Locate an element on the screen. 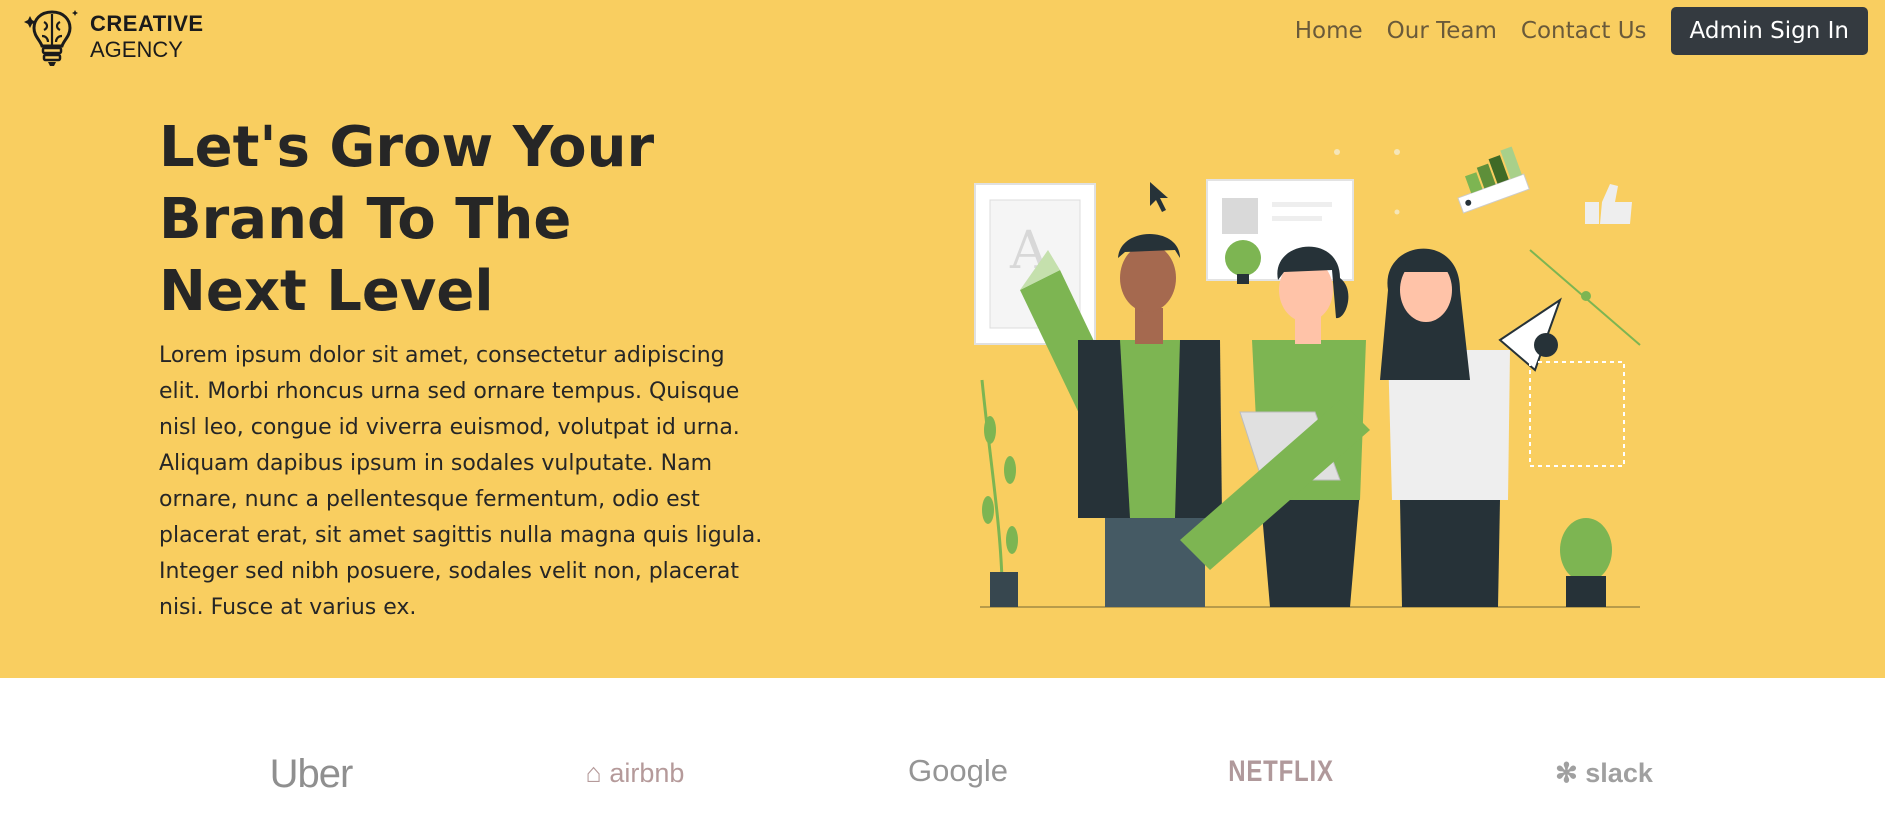  thumbs-up is located at coordinates (1608, 204).